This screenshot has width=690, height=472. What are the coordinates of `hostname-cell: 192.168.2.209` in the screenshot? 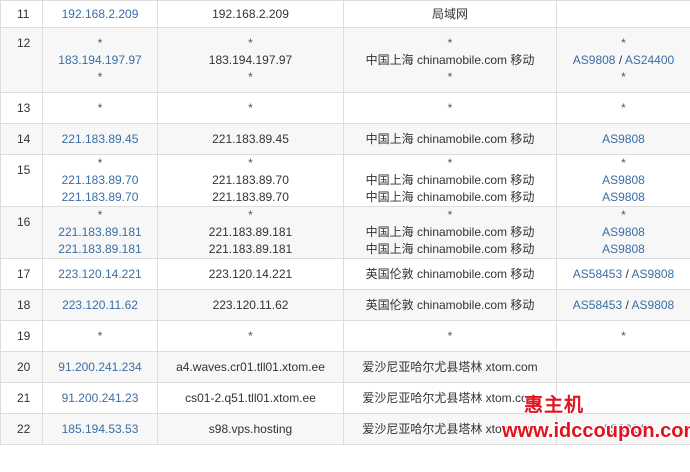 It's located at (250, 14).